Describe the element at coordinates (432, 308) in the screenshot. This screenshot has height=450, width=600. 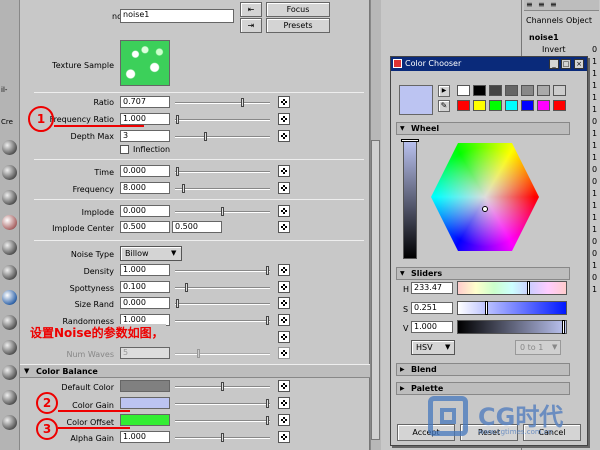
I see `s-field: 0.251` at that location.